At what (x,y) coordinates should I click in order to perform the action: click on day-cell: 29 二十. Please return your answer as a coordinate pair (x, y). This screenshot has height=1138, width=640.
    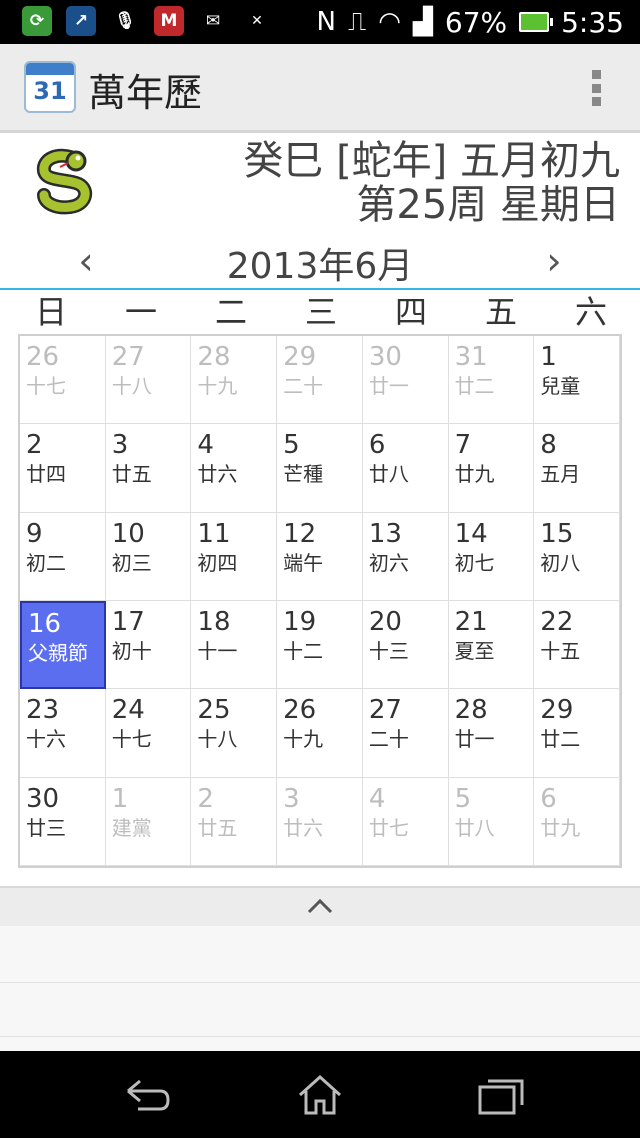
    Looking at the image, I should click on (320, 380).